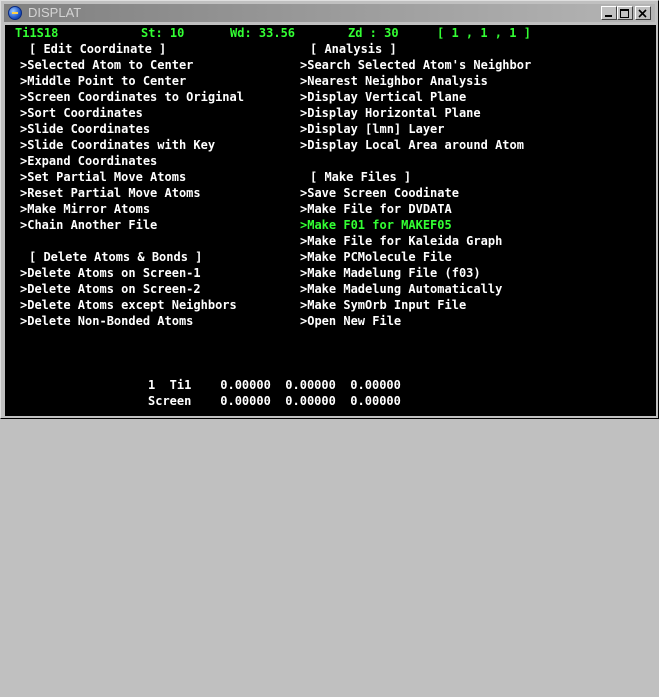 Image resolution: width=659 pixels, height=697 pixels. I want to click on minimize-icon, so click(608, 16).